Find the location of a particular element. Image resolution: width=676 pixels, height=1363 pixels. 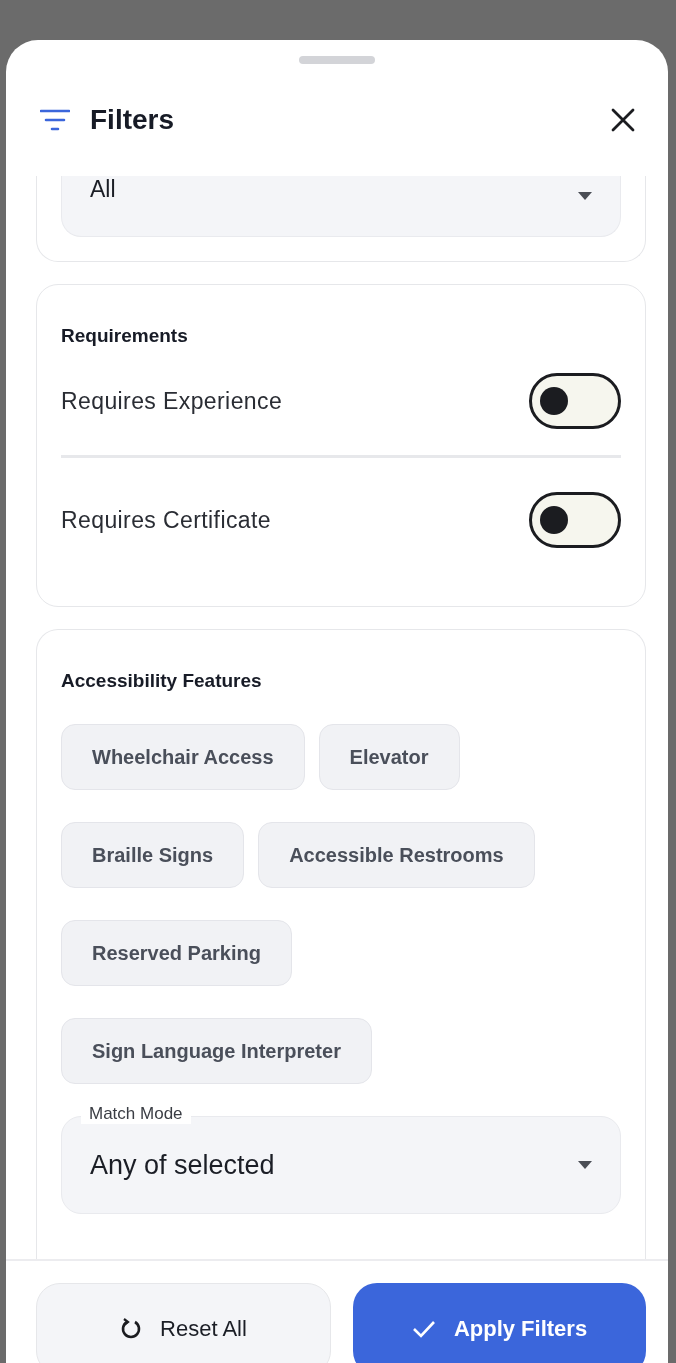

filter-icon is located at coordinates (55, 120).